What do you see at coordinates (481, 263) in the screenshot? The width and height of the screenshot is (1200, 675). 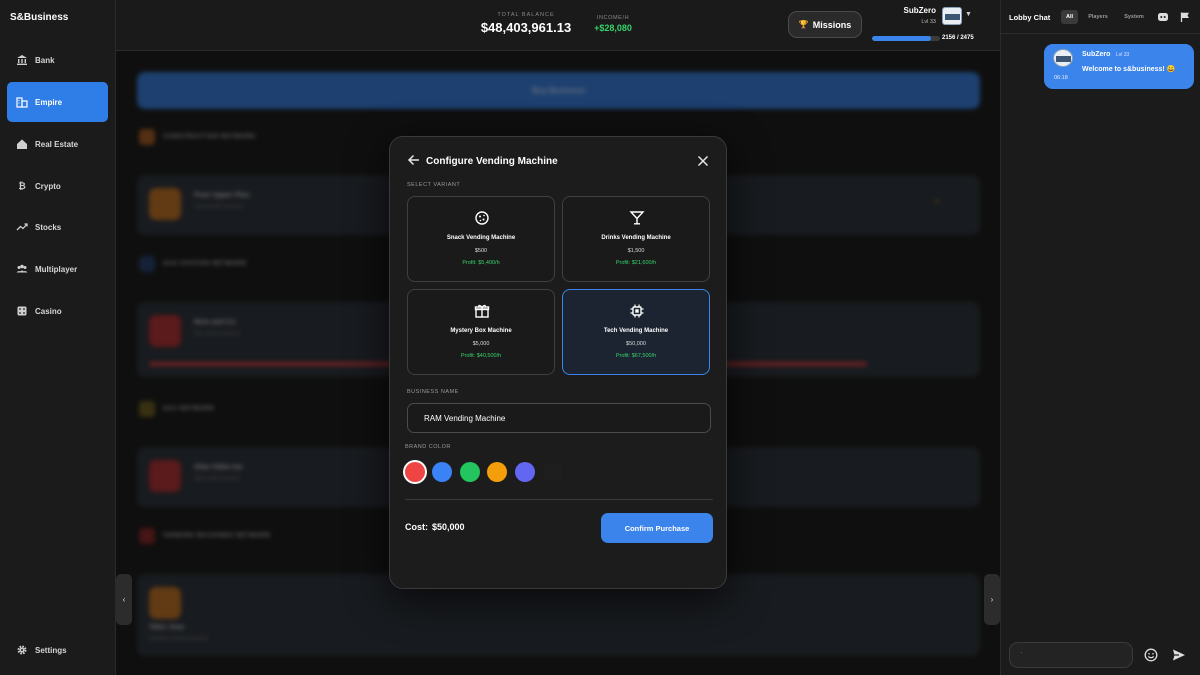 I see `variant-profit: Profit: $5,400/h` at bounding box center [481, 263].